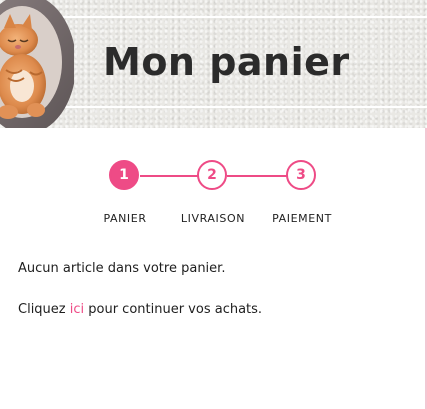  I want to click on continue-shopping-message: Cliquez ici pour continuer vos achats., so click(140, 309).